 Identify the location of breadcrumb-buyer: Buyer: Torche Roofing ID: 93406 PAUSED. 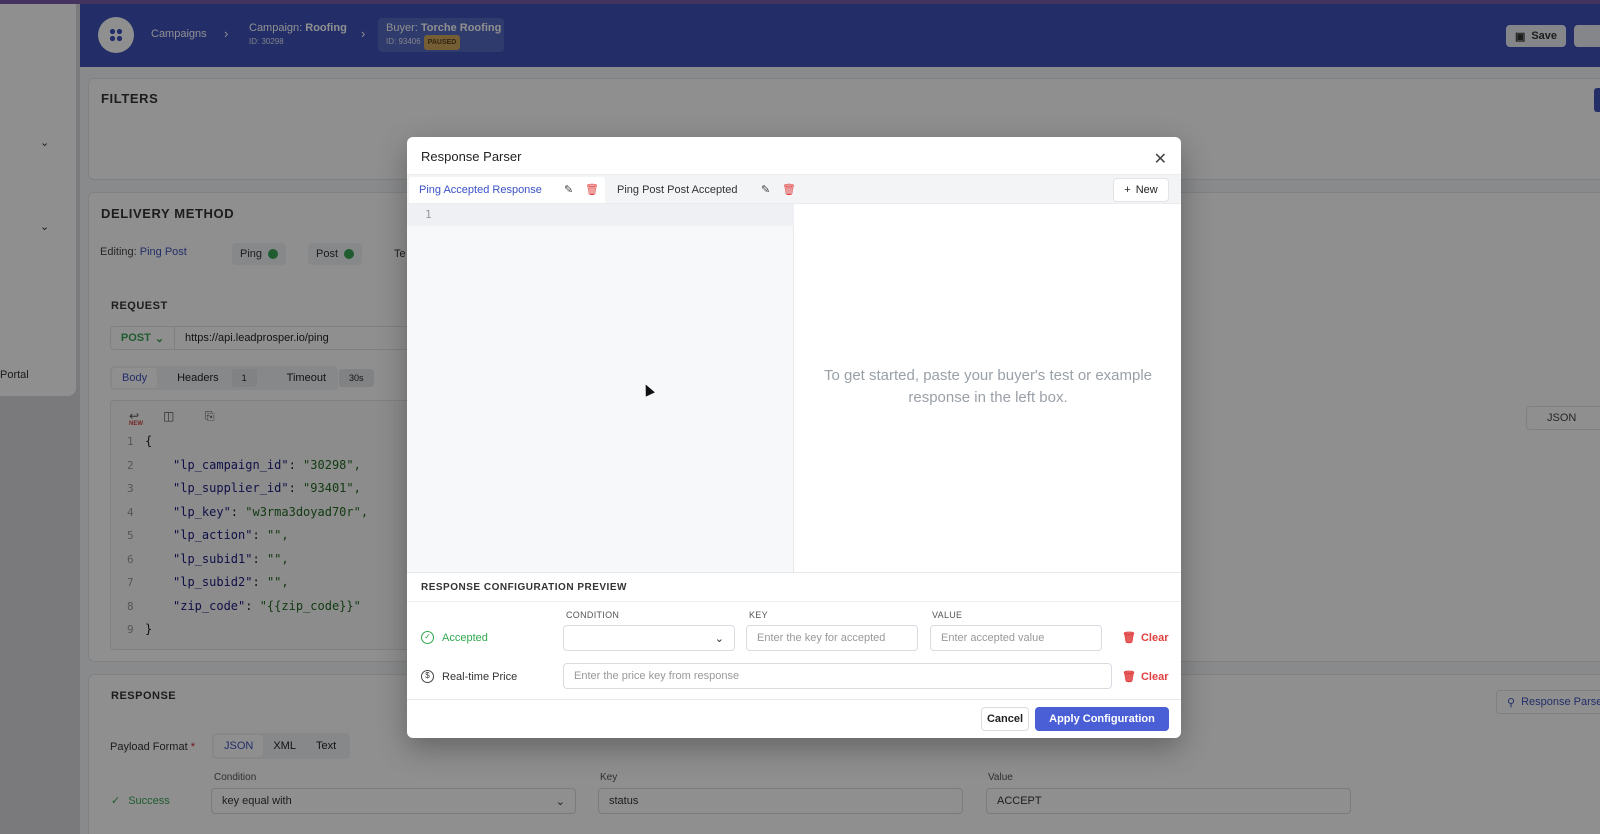
(443, 36).